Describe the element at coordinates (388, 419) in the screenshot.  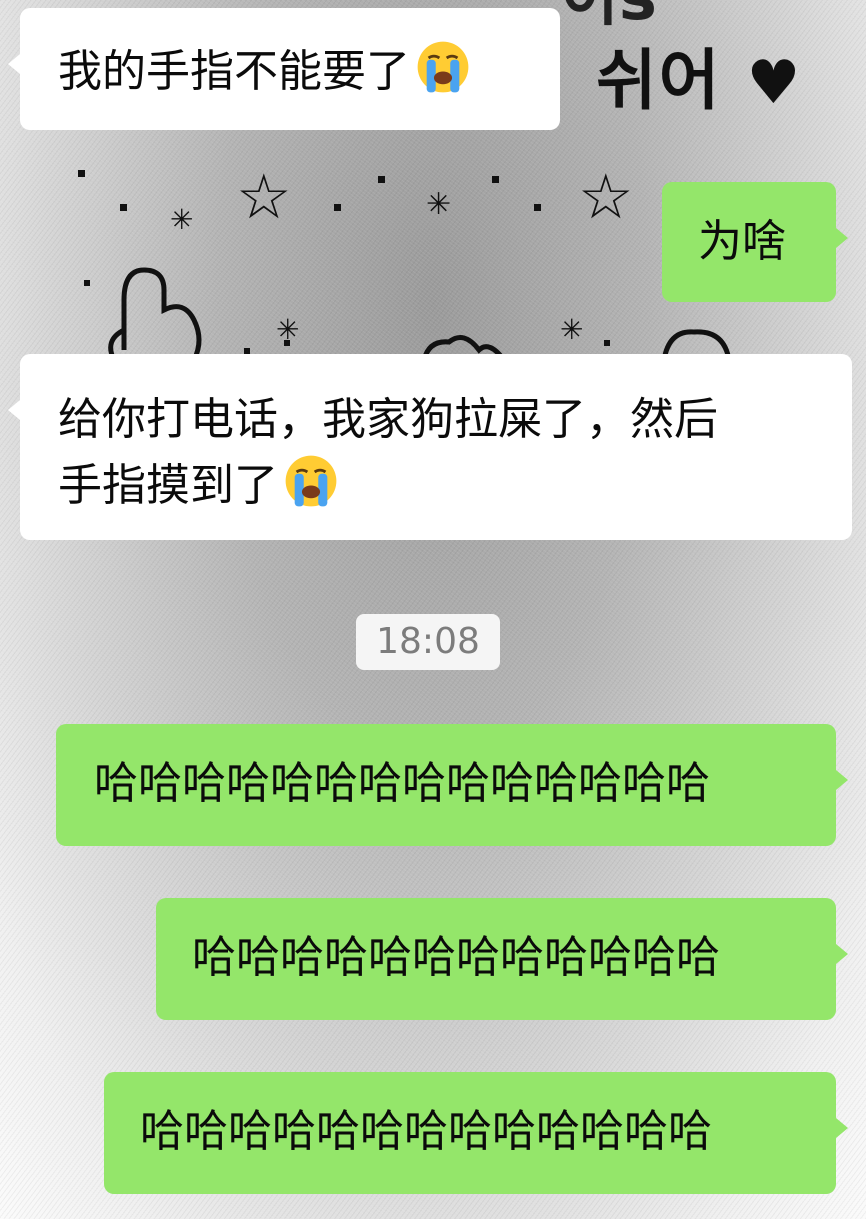
I see `message-text-line: 给你打电话，我家狗拉屎了，然后` at that location.